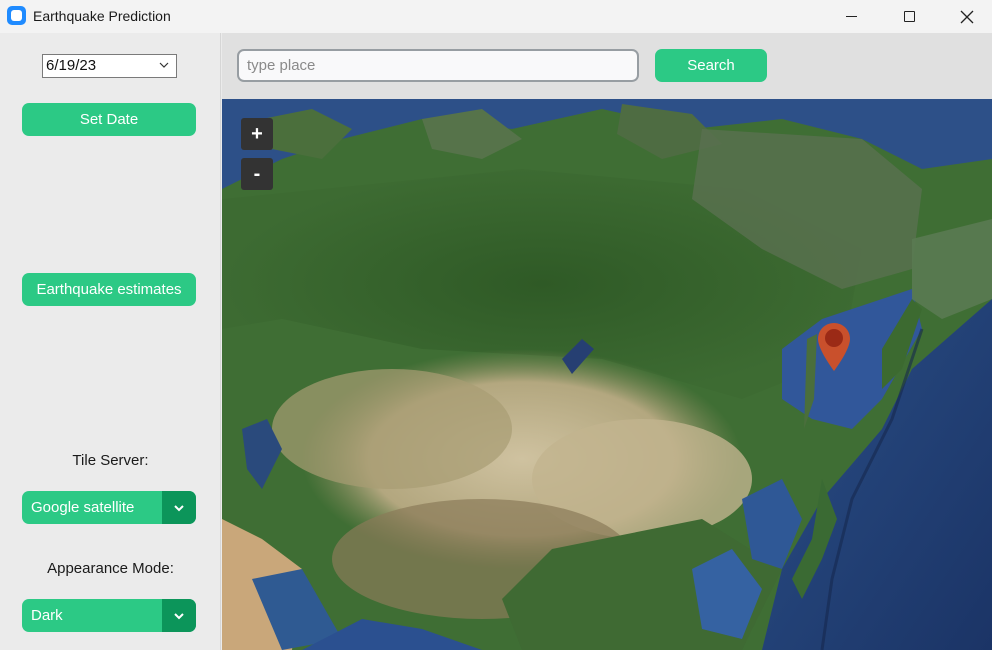 The height and width of the screenshot is (650, 992). I want to click on maximize-icon, so click(909, 16).